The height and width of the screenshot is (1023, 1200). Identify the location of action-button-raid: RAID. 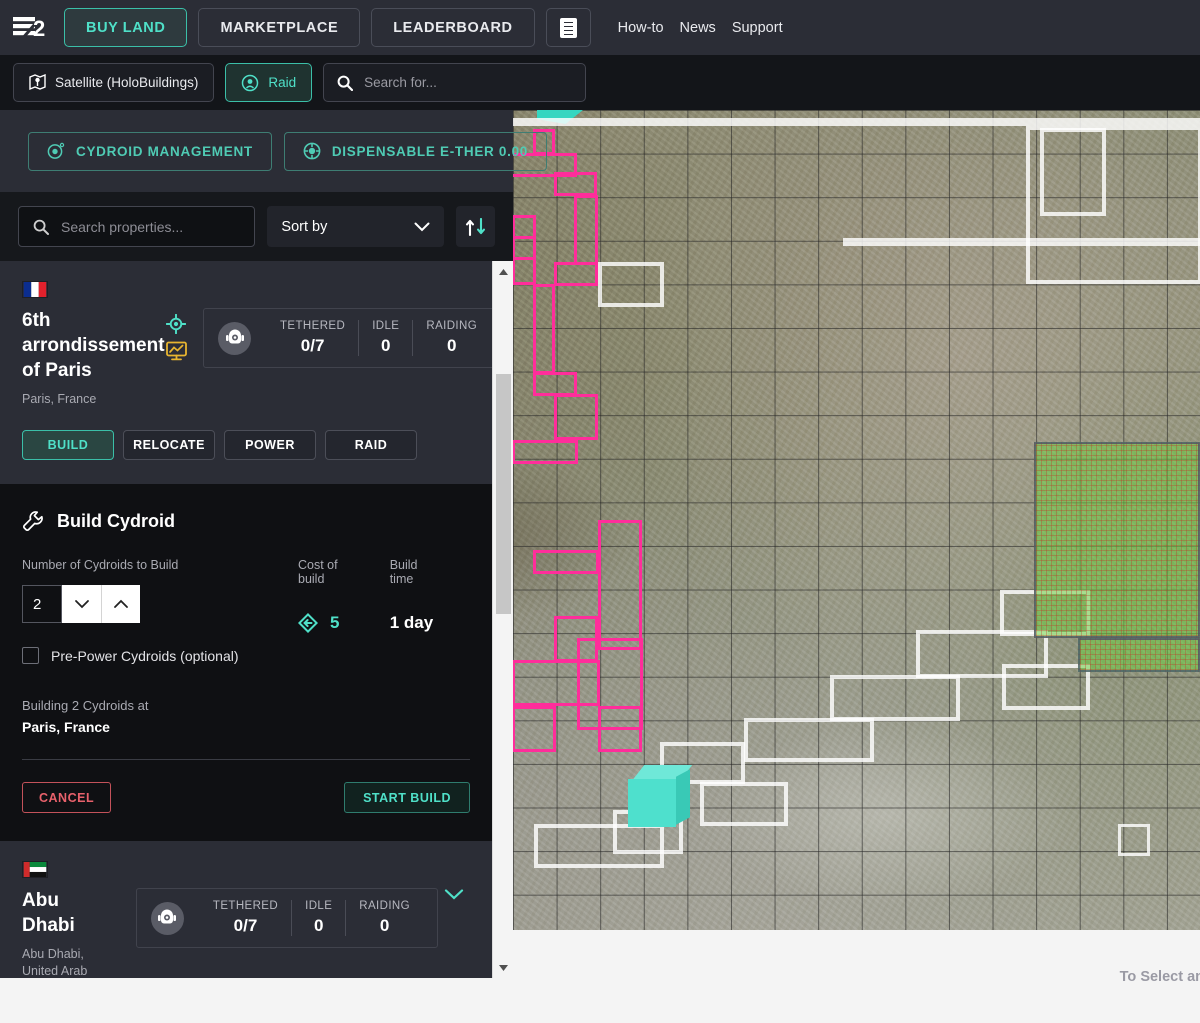
(371, 445).